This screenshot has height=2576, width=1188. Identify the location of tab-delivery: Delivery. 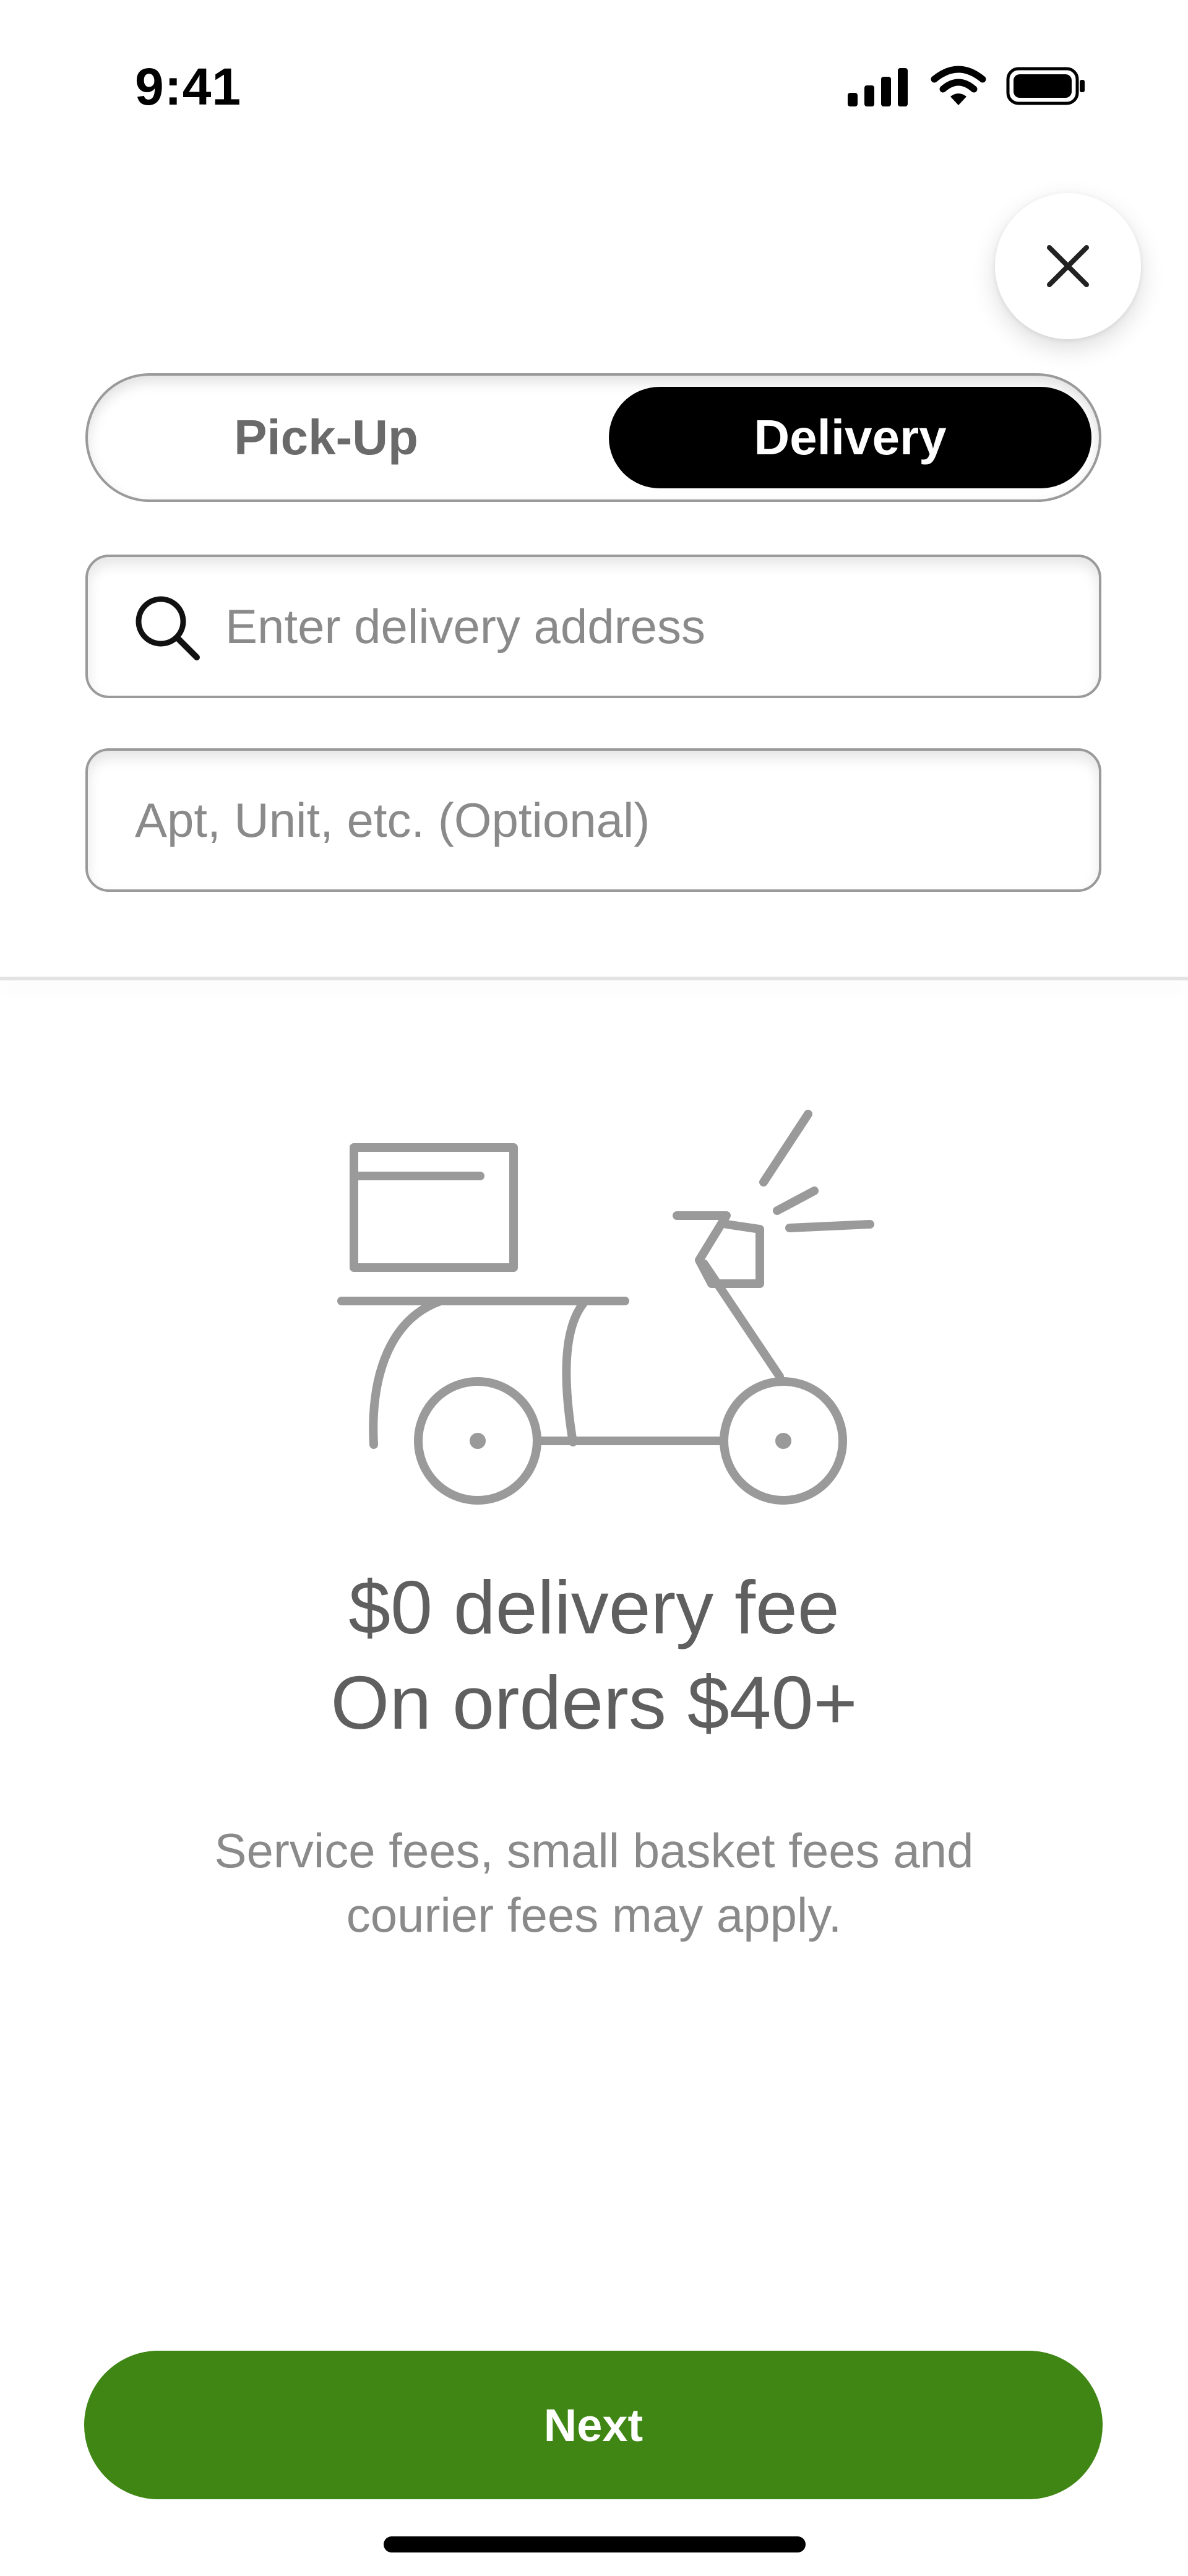
(850, 437).